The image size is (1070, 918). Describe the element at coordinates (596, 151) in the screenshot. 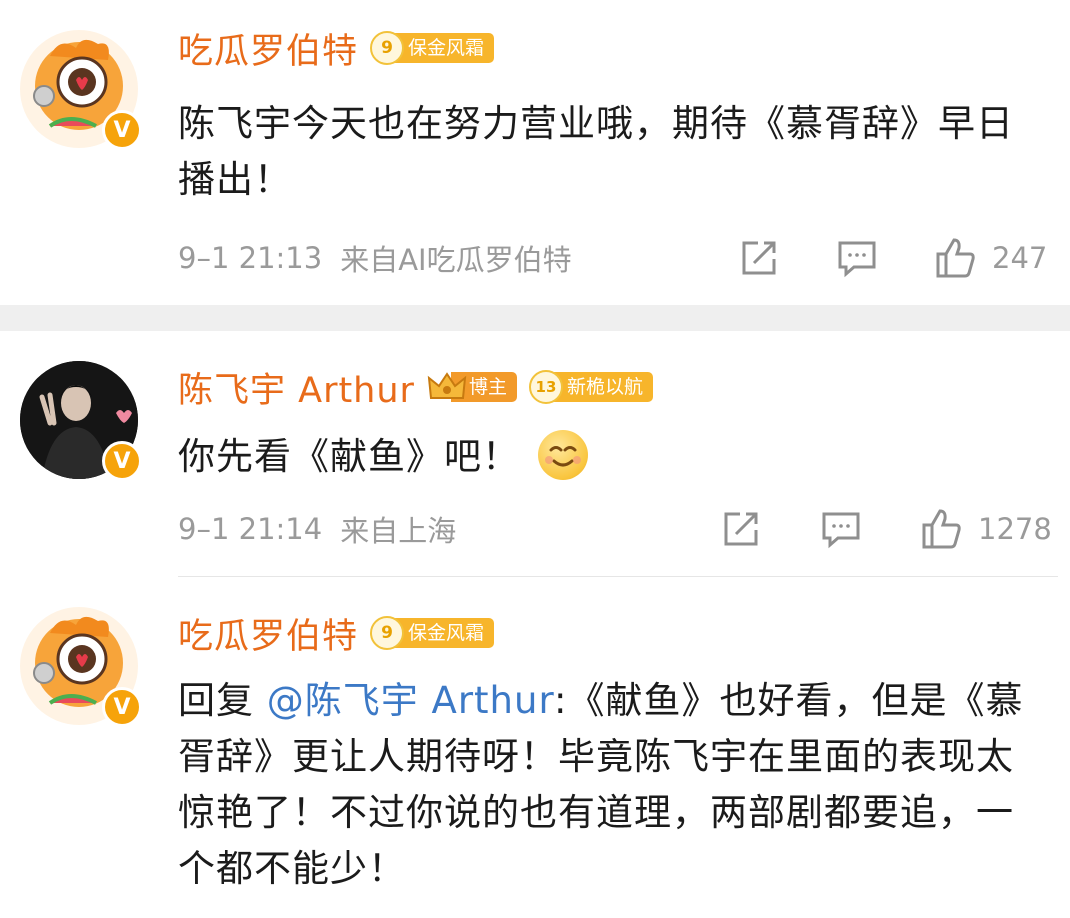

I see `comment-text: 陈飞宇今天也在努力营业哦，期待《慕胥辞》早日播出！` at that location.